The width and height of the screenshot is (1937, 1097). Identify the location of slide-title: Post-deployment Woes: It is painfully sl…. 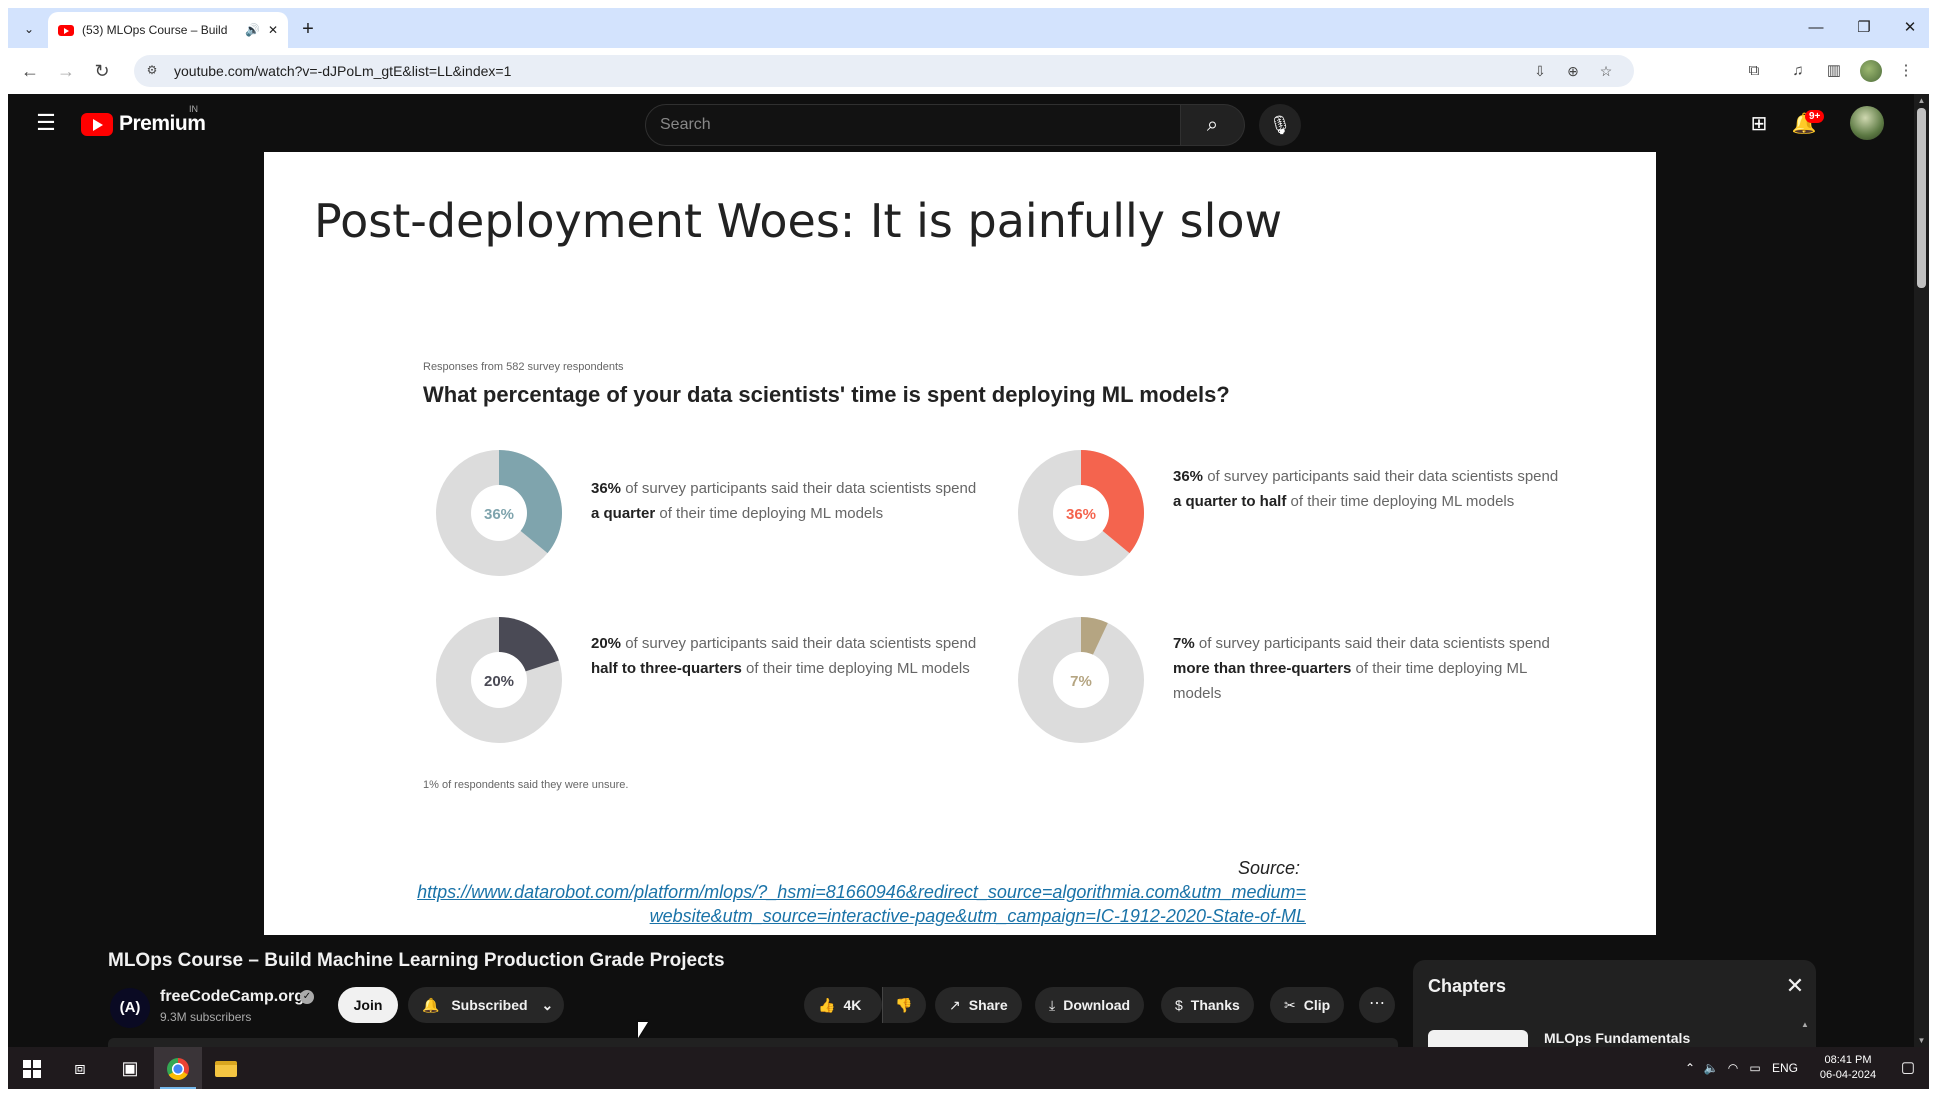
(798, 221).